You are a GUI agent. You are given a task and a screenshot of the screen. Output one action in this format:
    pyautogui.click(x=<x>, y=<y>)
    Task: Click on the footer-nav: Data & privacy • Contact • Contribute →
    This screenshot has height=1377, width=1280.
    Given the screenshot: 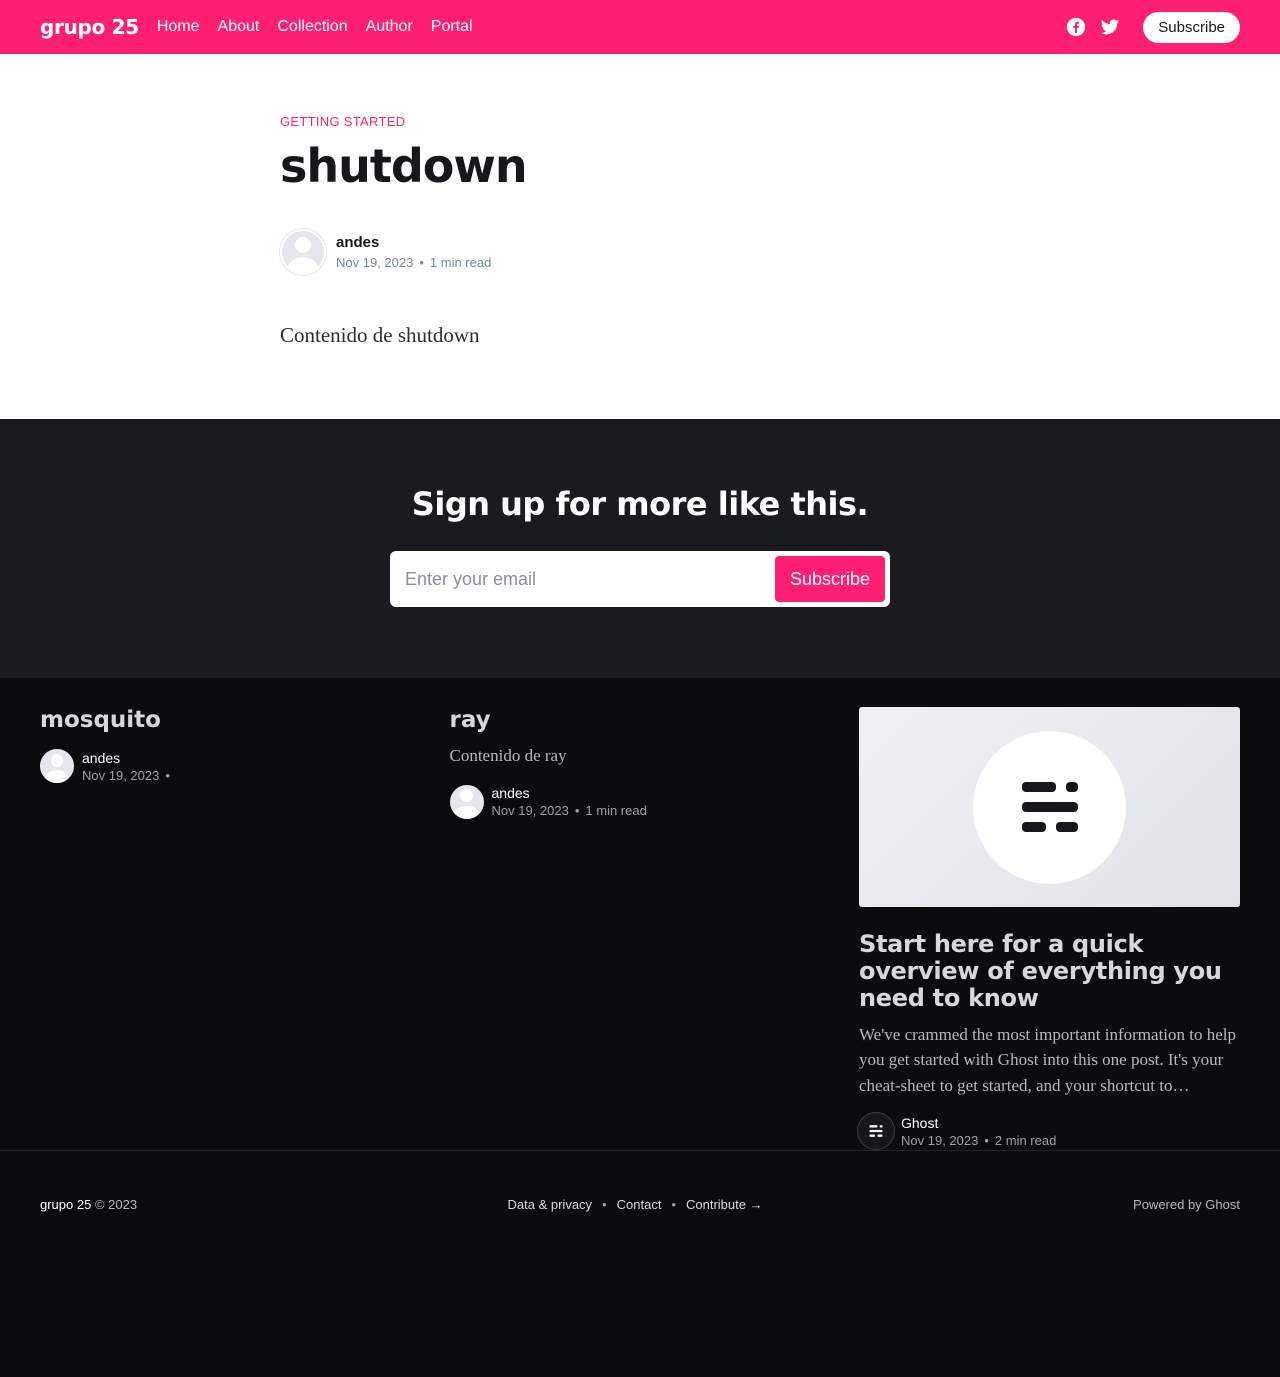 What is the action you would take?
    pyautogui.click(x=635, y=1204)
    